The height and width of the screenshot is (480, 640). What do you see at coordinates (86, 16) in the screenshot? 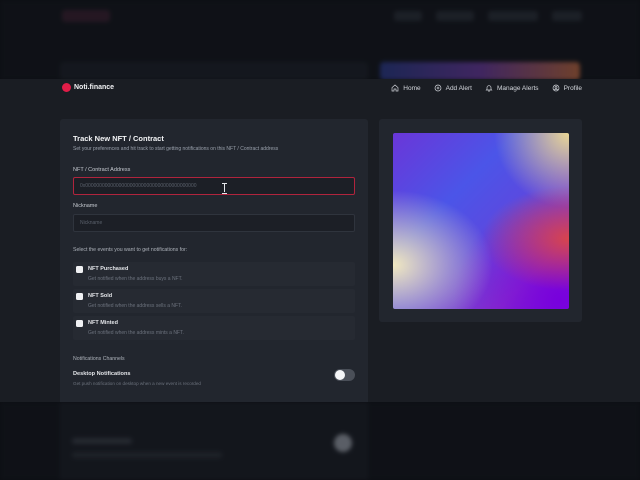
I see `blurred-logo` at bounding box center [86, 16].